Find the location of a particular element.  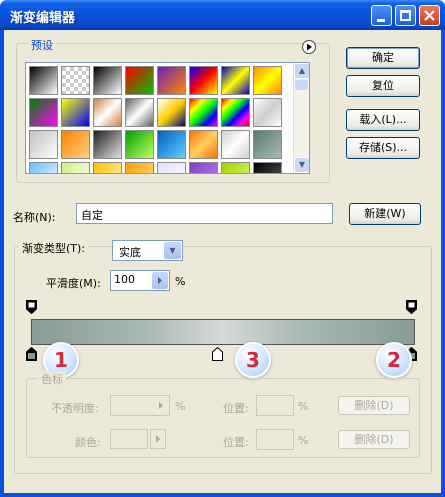

scroll-thumb is located at coordinates (301, 85).